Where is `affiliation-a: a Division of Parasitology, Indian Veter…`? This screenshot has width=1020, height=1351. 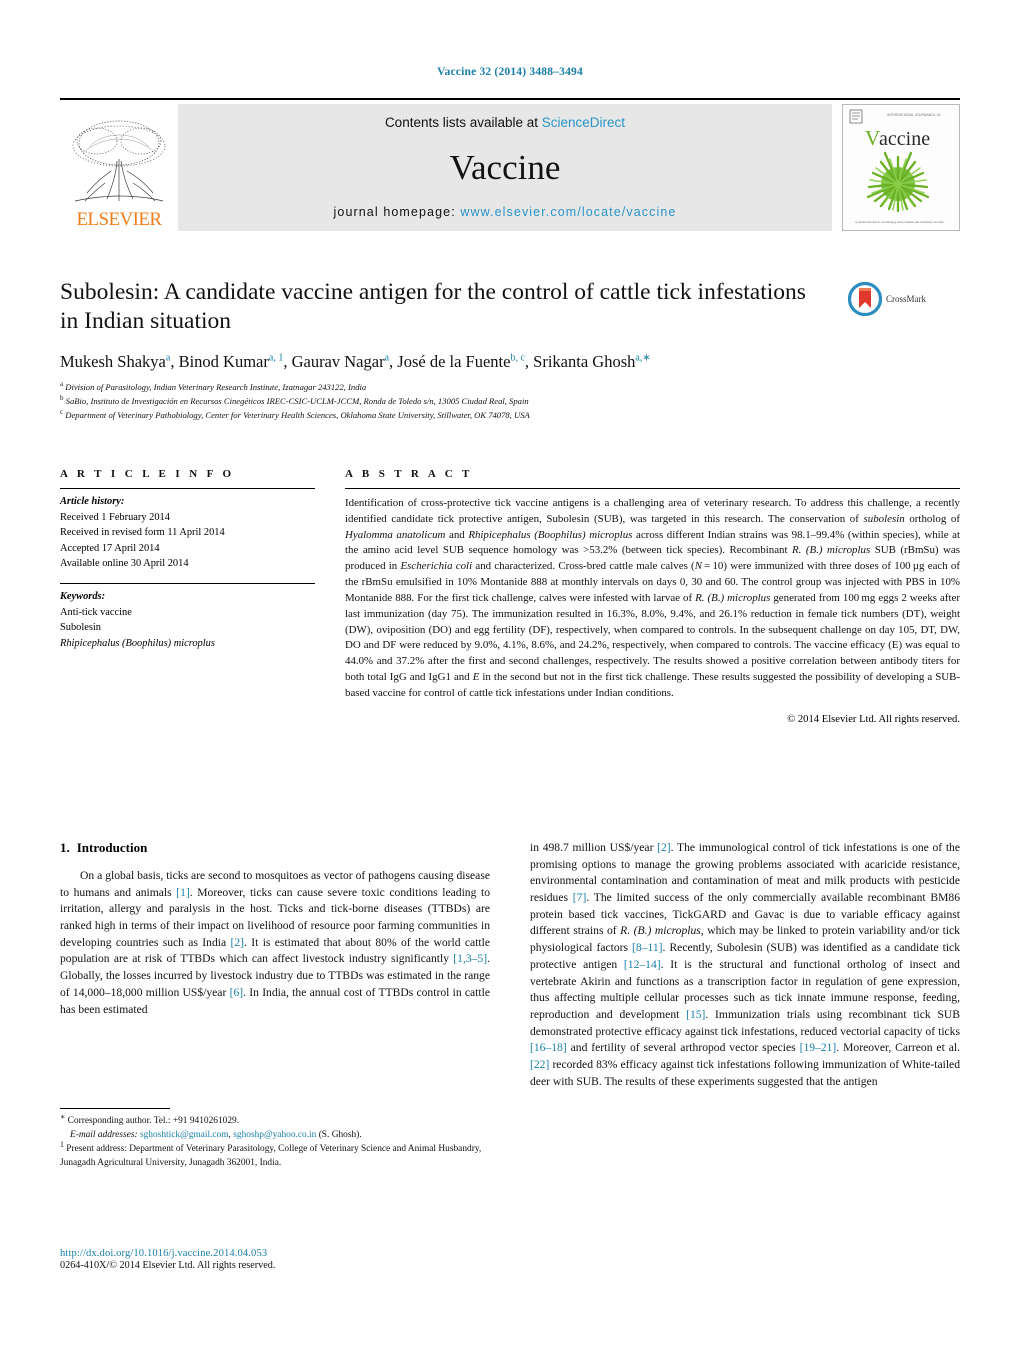
affiliation-a: a Division of Parasitology, Indian Veter… is located at coordinates (510, 388).